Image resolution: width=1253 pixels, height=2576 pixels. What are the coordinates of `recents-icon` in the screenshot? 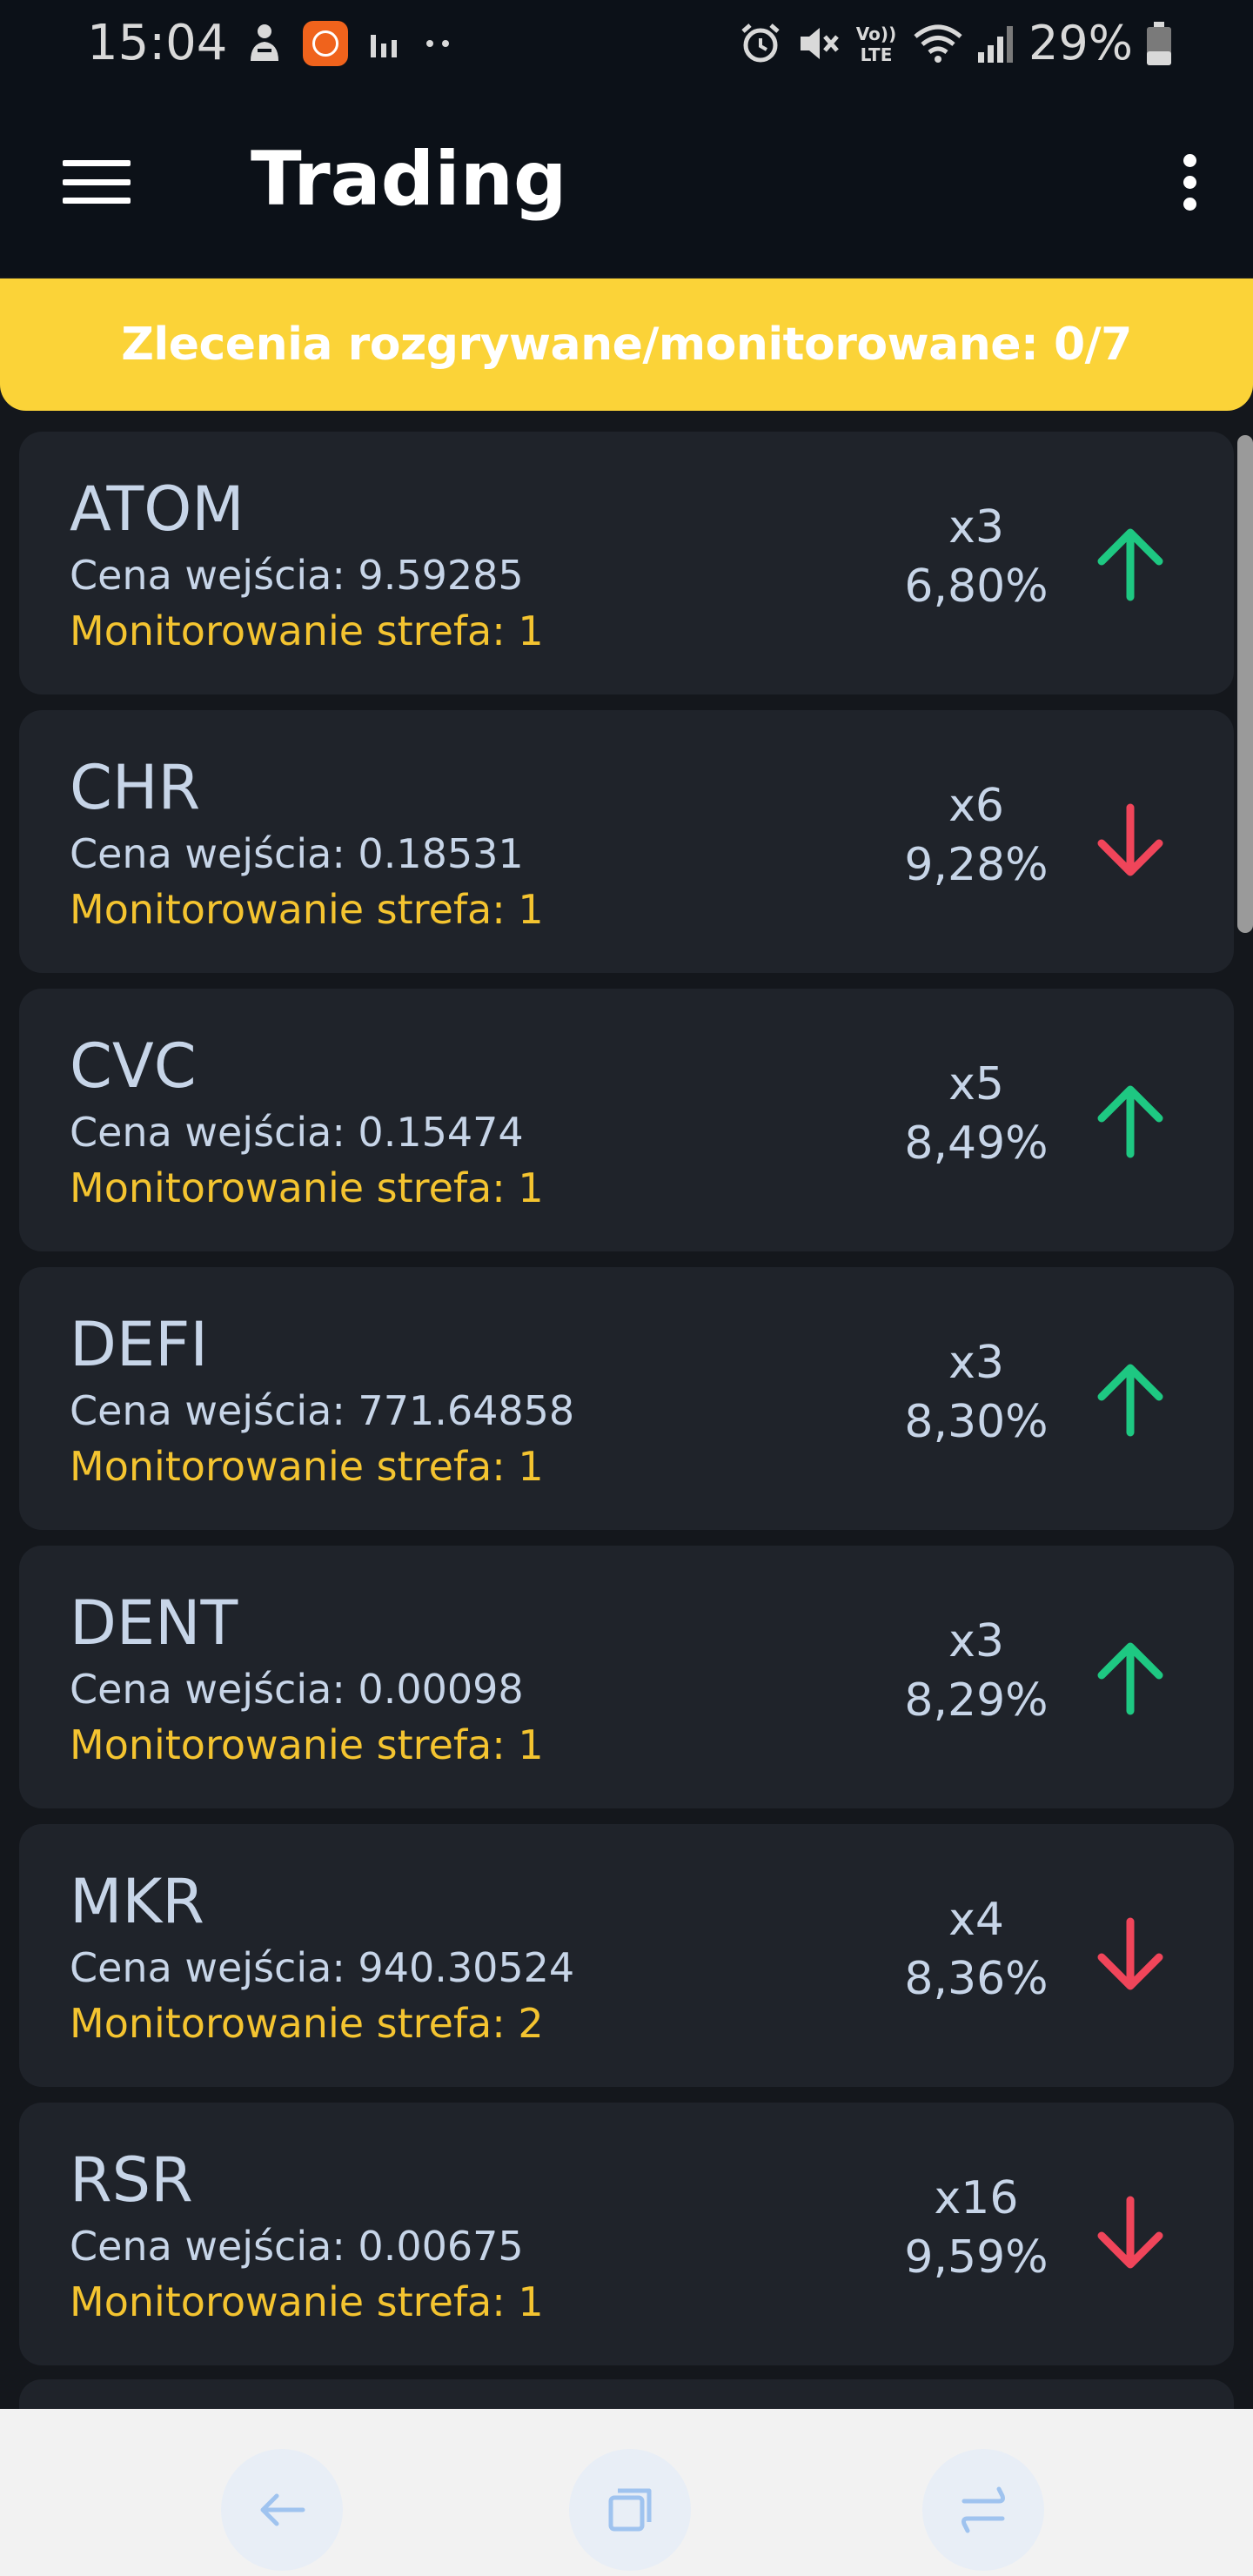 It's located at (630, 2510).